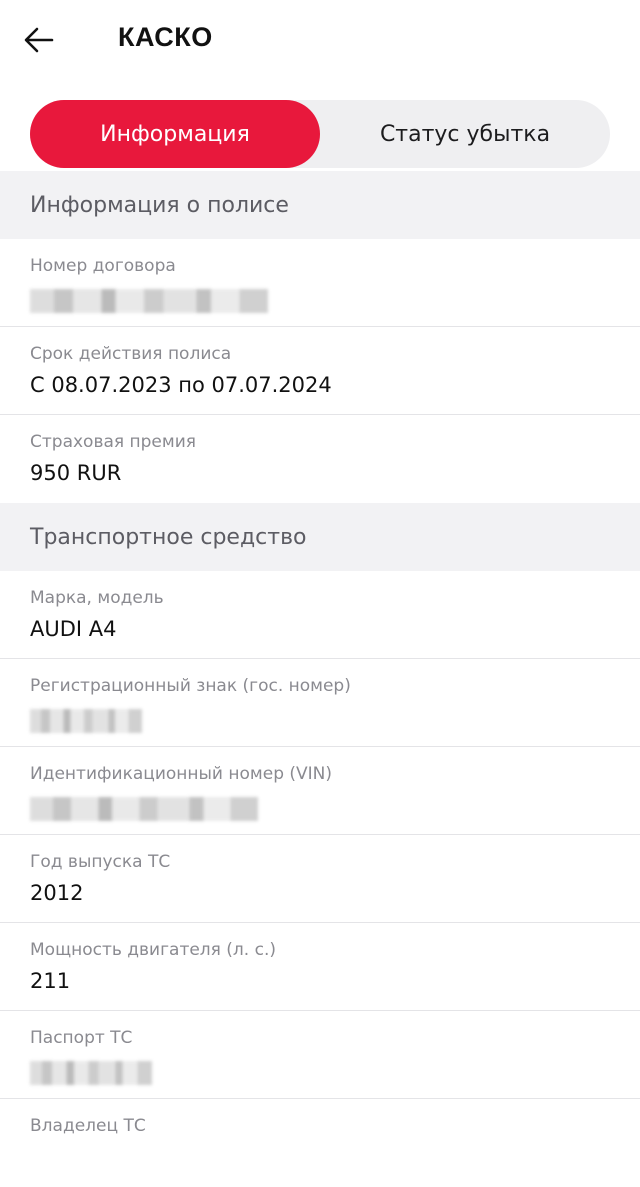 The width and height of the screenshot is (640, 1187). I want to click on page-title: КАСКО, so click(165, 37).